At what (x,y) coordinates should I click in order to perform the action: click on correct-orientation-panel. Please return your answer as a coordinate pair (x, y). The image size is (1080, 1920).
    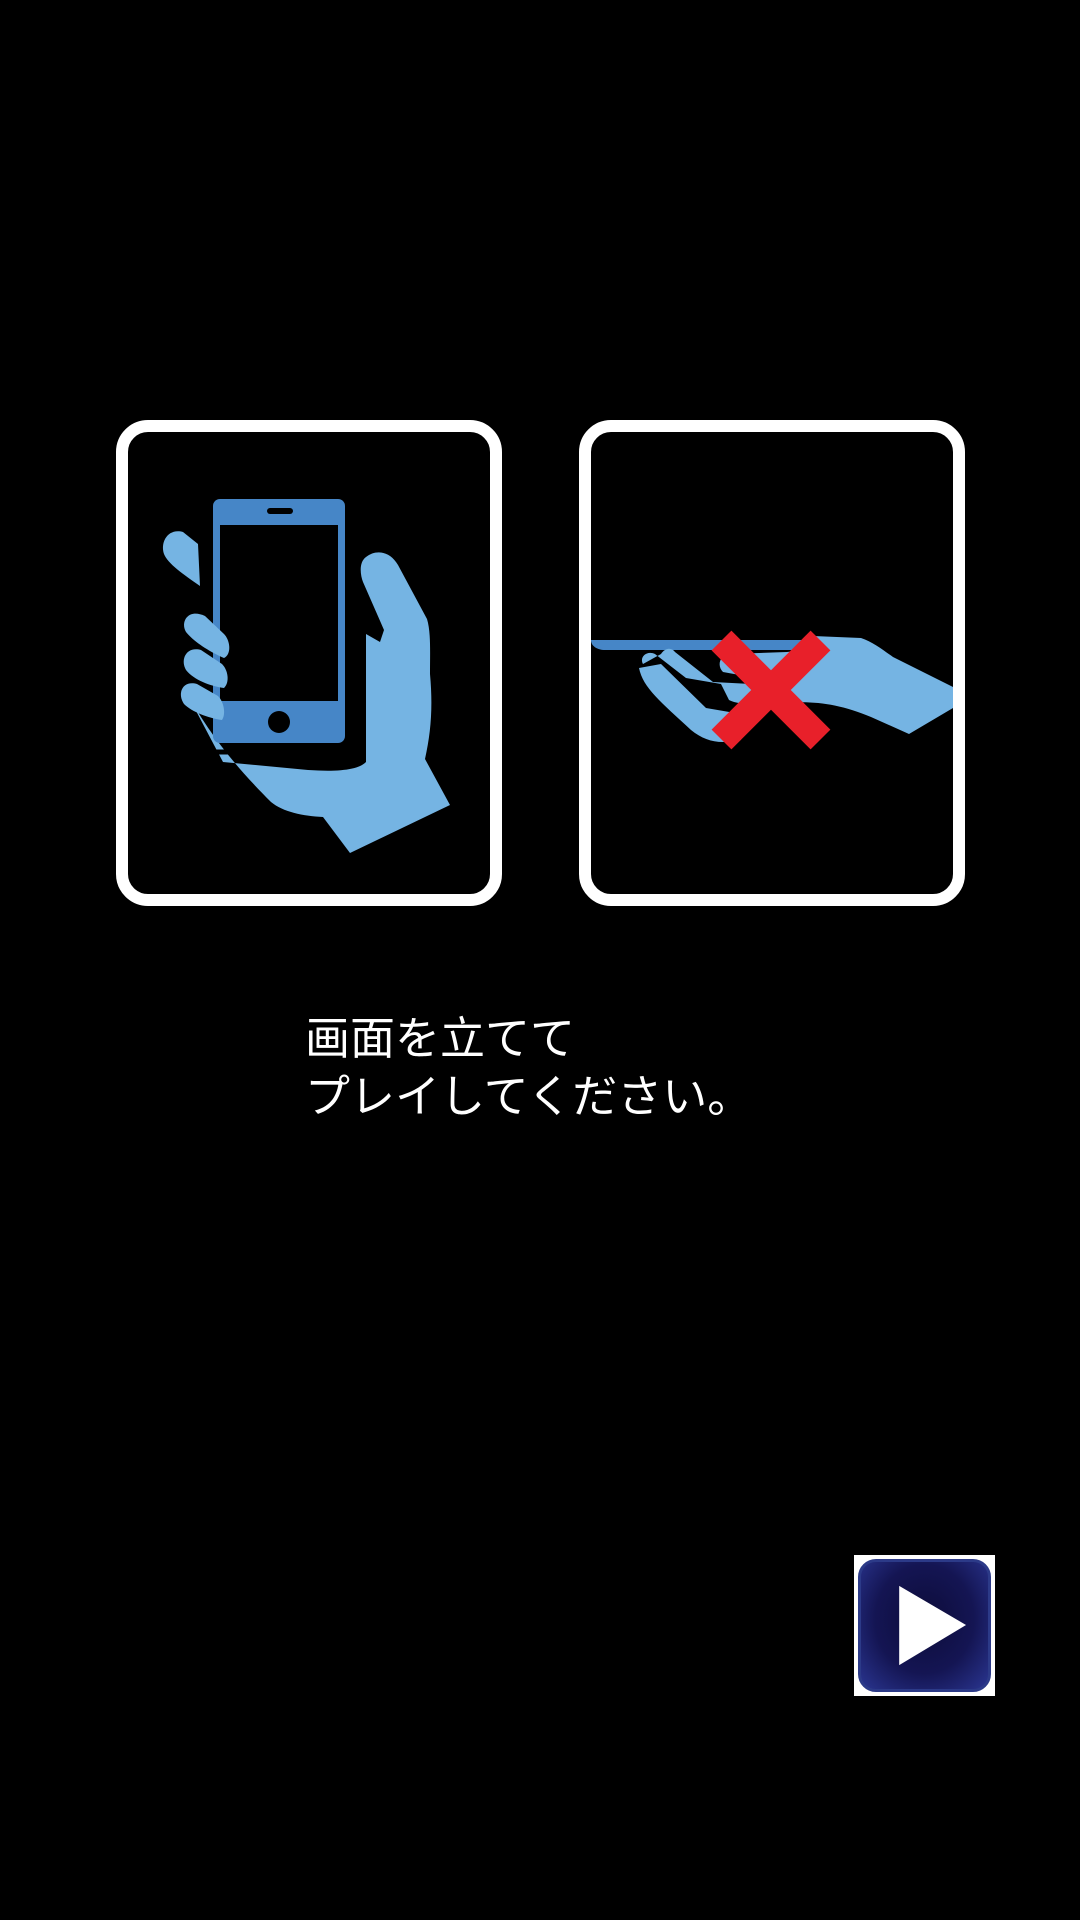
    Looking at the image, I should click on (309, 663).